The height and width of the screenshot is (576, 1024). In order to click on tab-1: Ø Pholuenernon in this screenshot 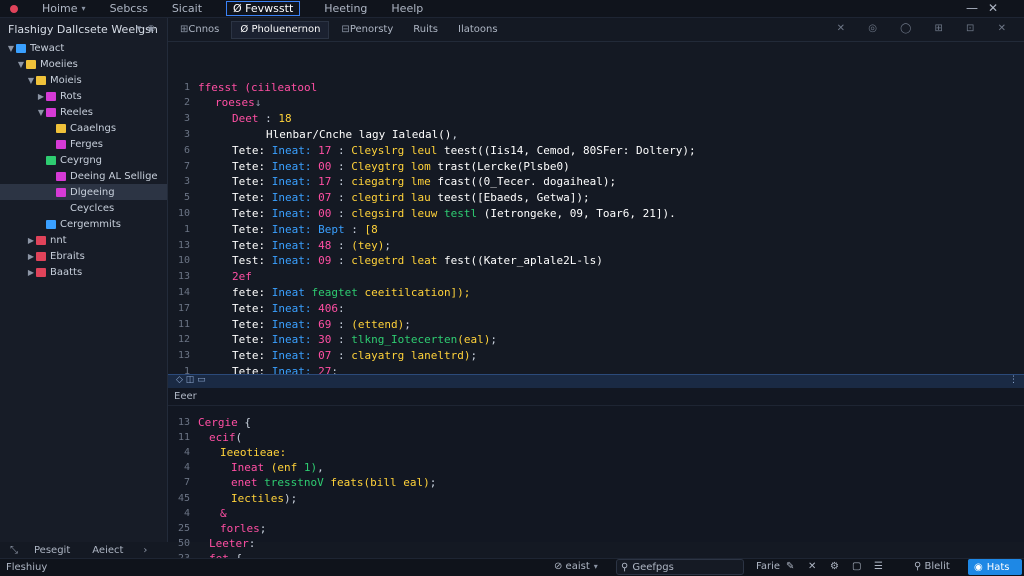, I will do `click(280, 29)`.